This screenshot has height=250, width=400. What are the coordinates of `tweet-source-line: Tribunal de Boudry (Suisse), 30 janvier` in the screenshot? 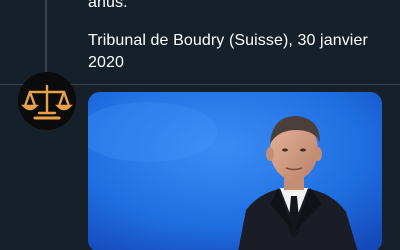 It's located at (228, 40).